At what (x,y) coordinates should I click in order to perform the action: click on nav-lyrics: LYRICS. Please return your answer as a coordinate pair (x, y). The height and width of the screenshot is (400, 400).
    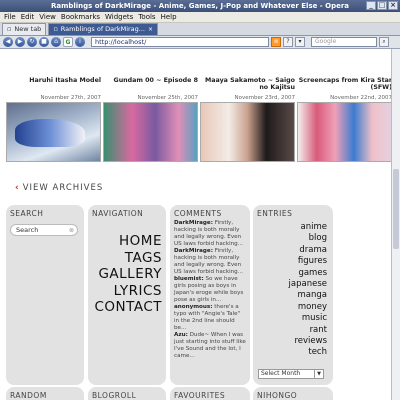
    Looking at the image, I should click on (128, 291).